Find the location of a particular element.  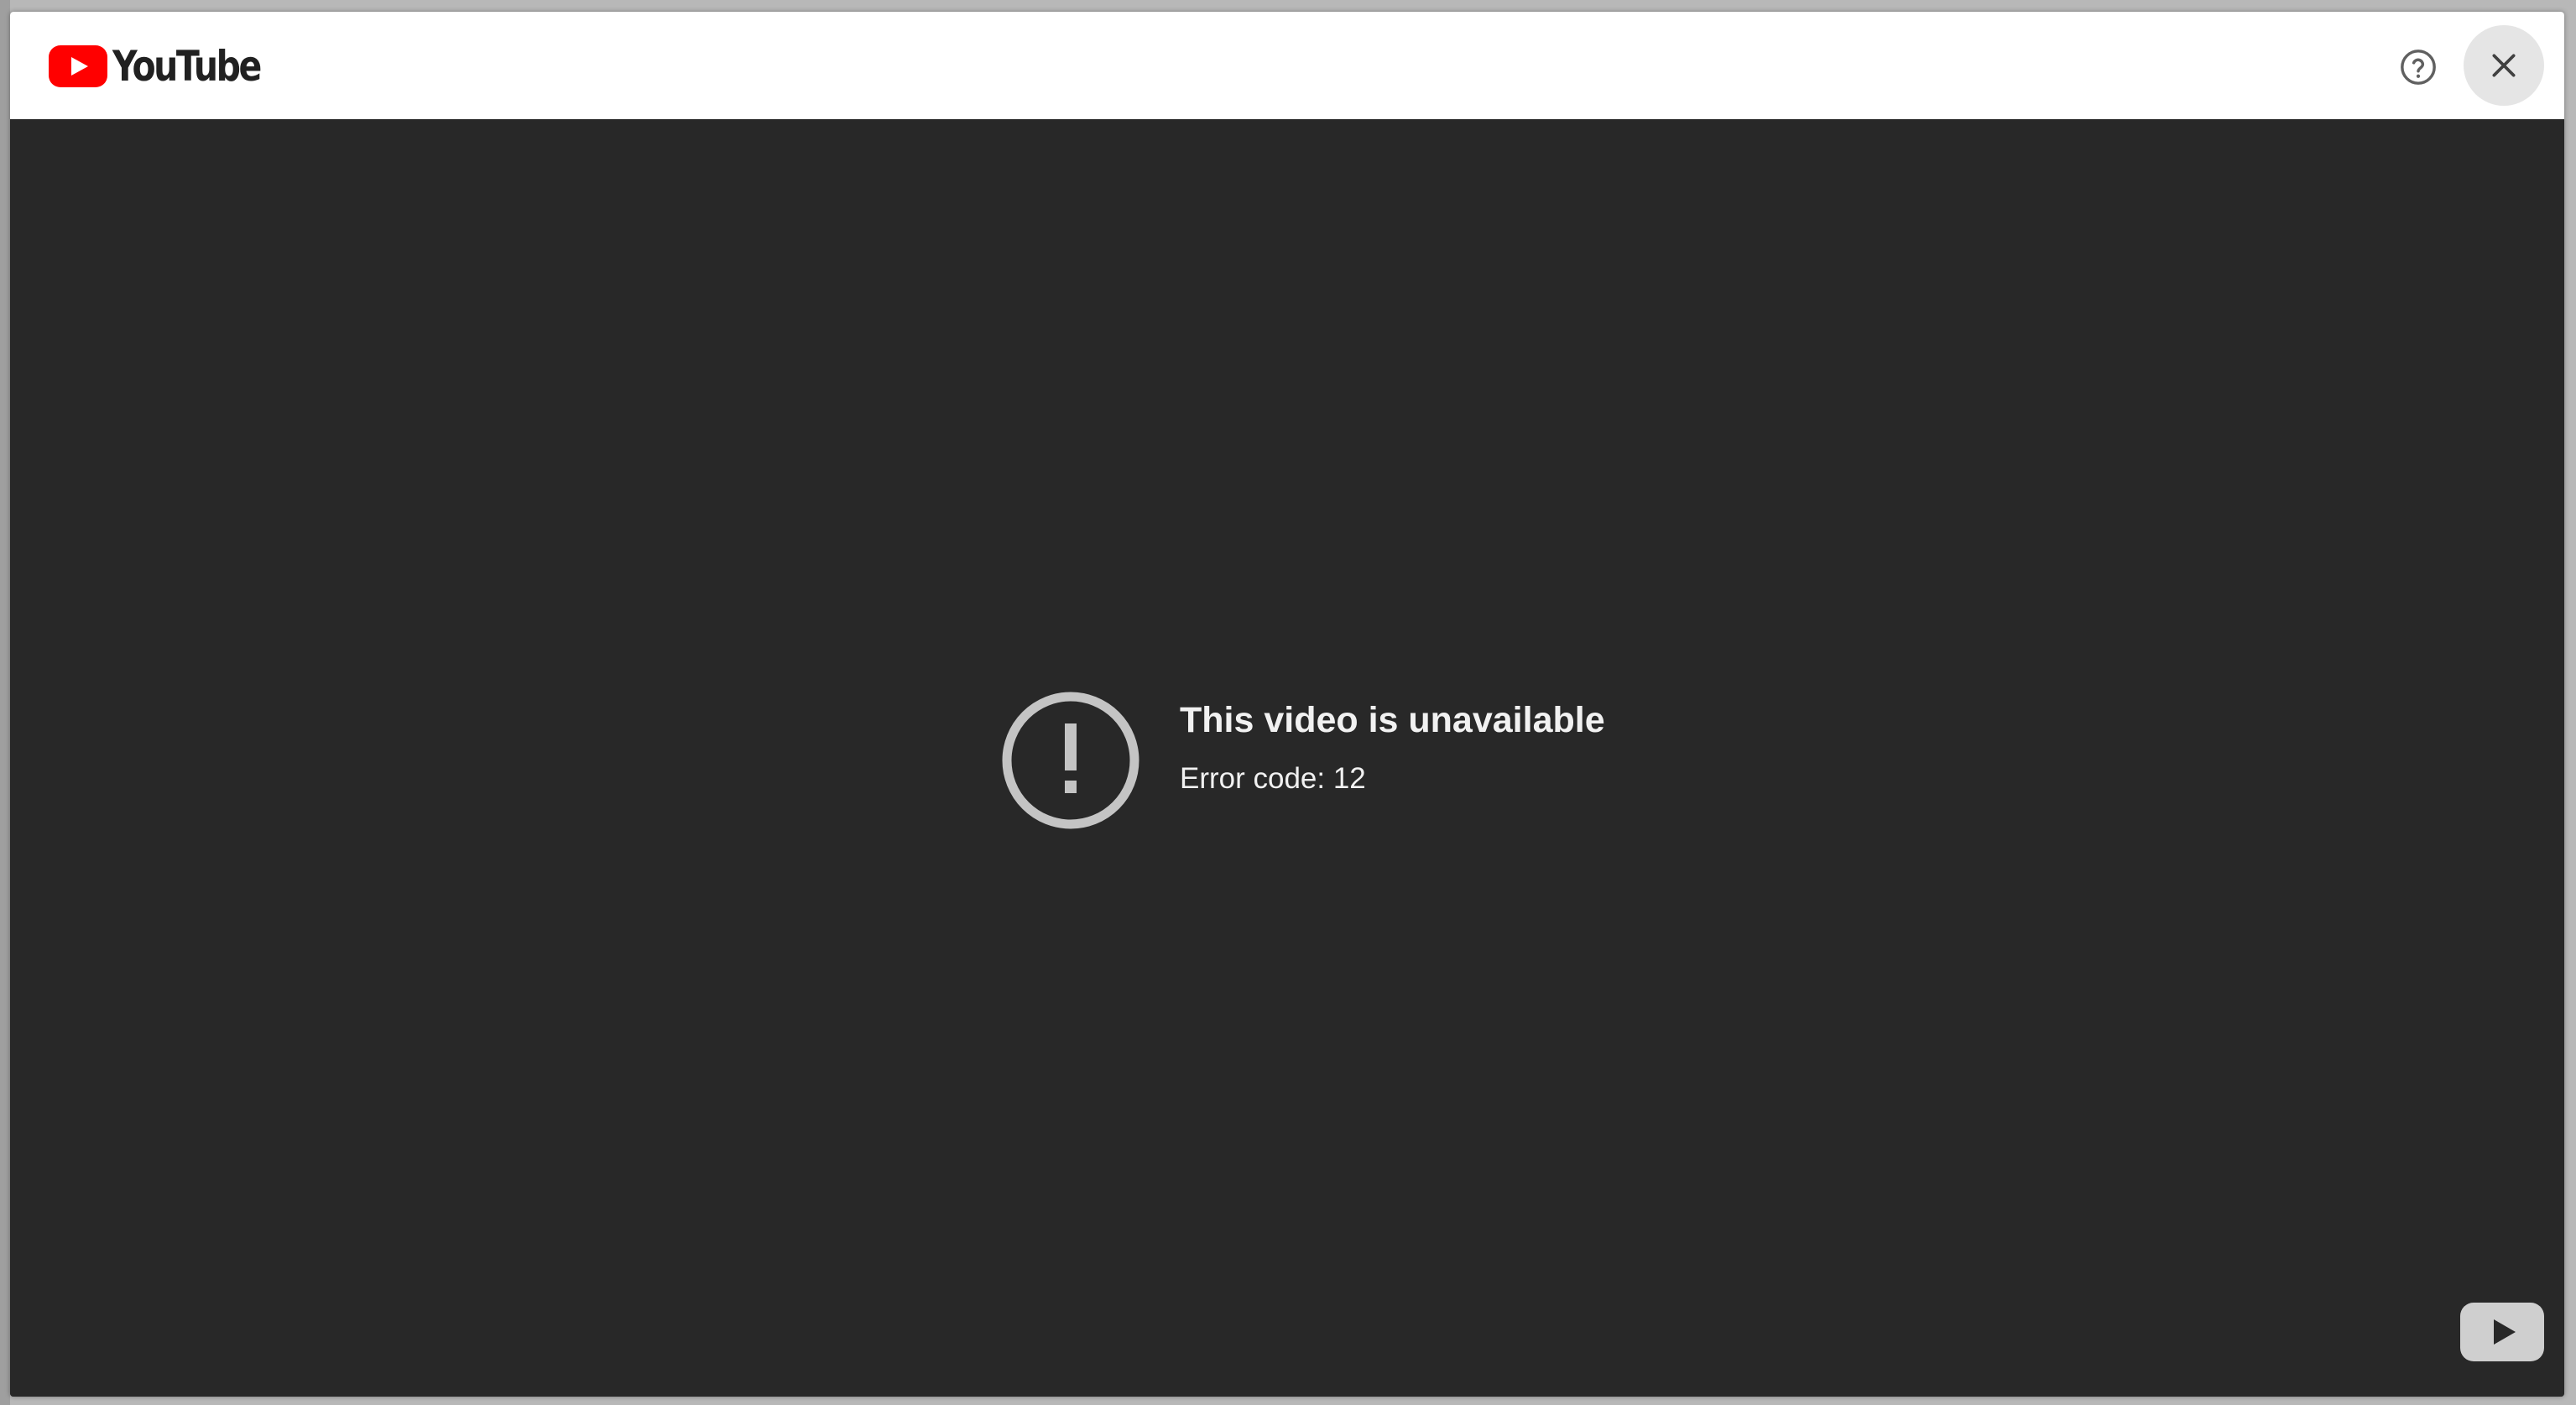

watch-on-youtube-button is located at coordinates (2502, 1332).